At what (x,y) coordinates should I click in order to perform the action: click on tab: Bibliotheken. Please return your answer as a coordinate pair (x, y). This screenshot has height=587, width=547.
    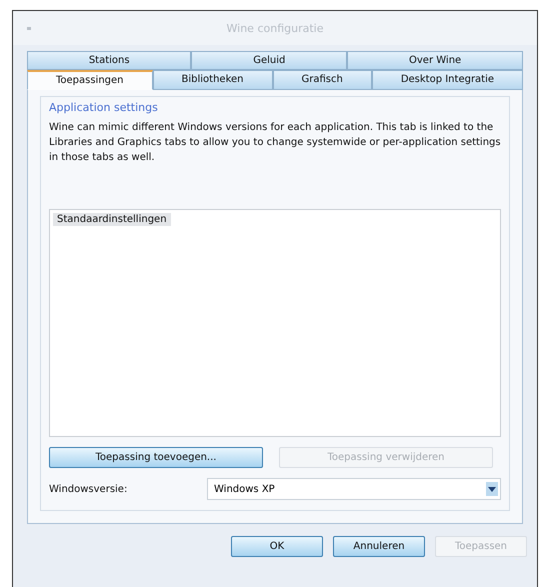
    Looking at the image, I should click on (212, 80).